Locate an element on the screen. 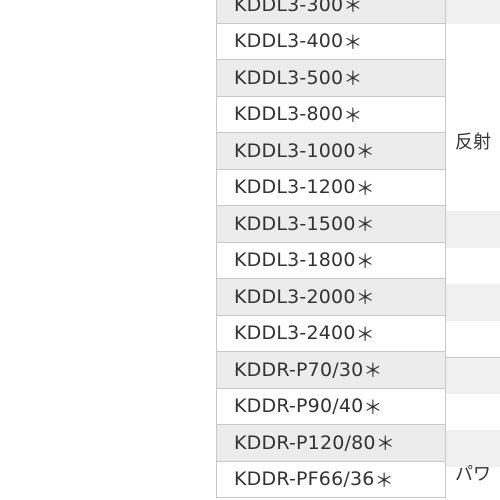 Image resolution: width=500 pixels, height=500 pixels. table-row: KDDR-P120/80 ＊ is located at coordinates (331, 443).